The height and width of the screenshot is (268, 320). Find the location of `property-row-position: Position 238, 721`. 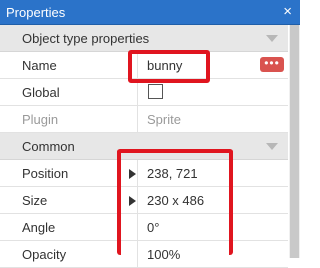

property-row-position: Position 238, 721 is located at coordinates (144, 173).